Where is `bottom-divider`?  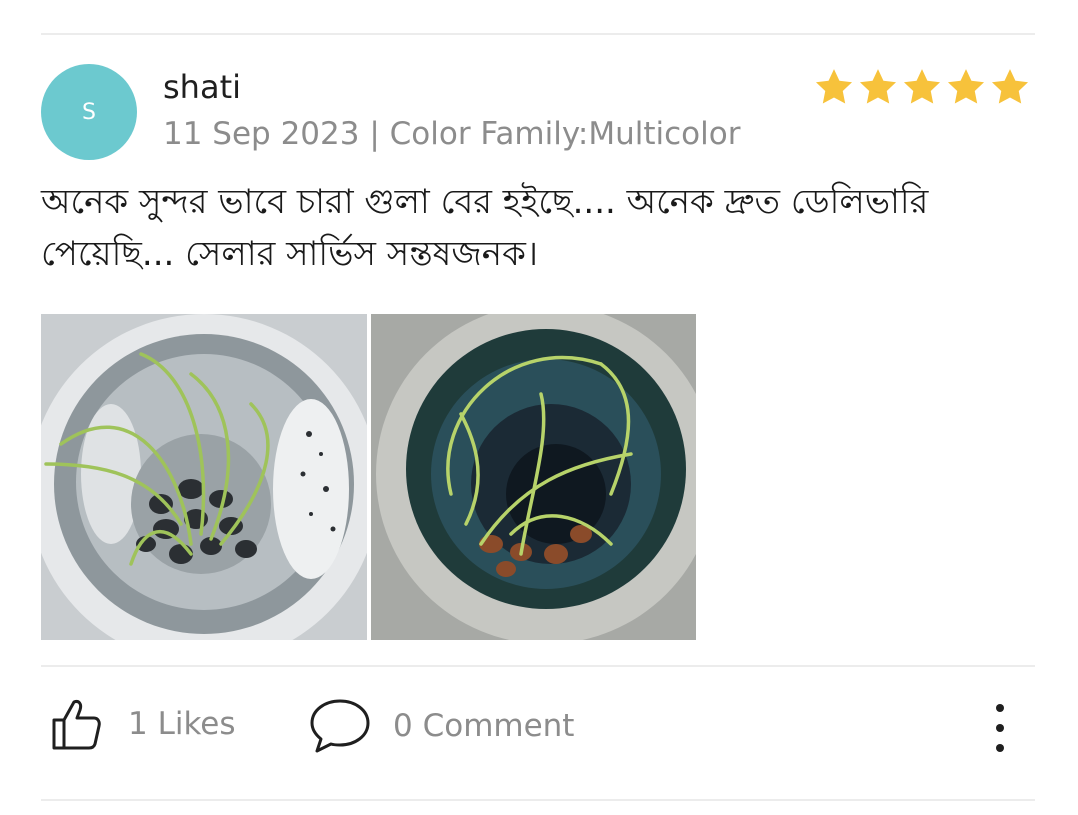 bottom-divider is located at coordinates (538, 800).